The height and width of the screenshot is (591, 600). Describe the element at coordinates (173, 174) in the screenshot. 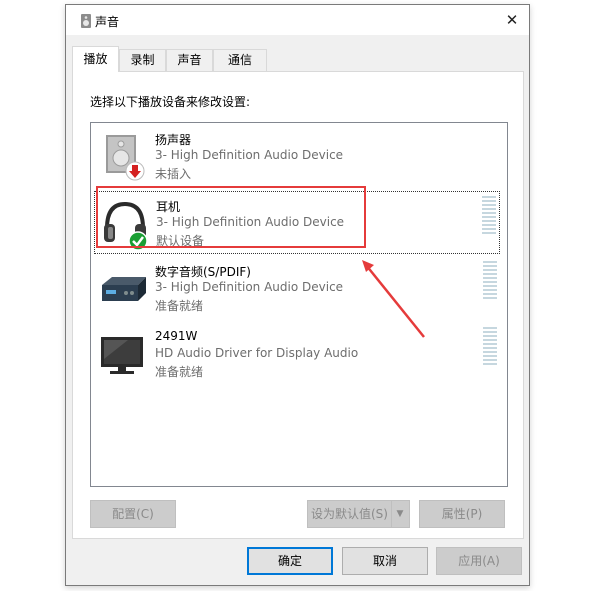

I see `device-status: 未插入` at that location.